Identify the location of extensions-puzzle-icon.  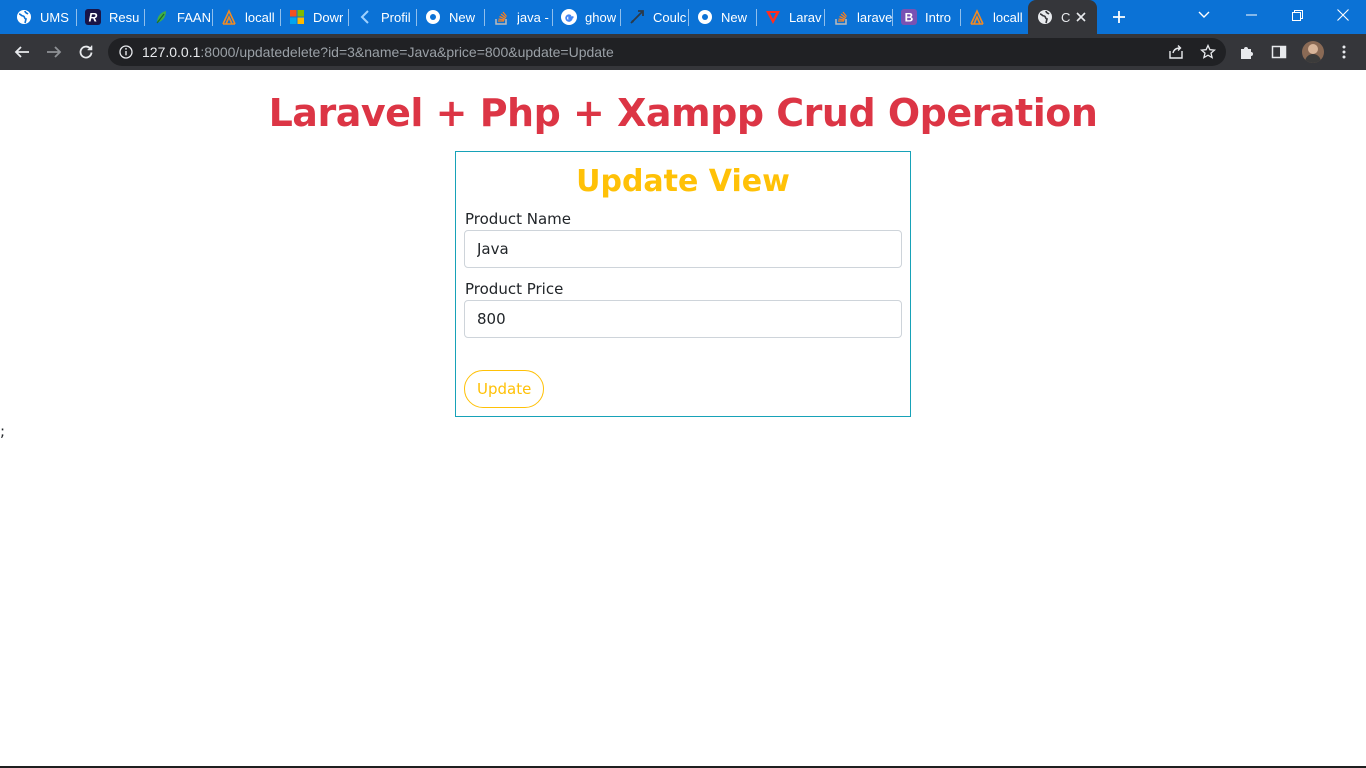
(1247, 52).